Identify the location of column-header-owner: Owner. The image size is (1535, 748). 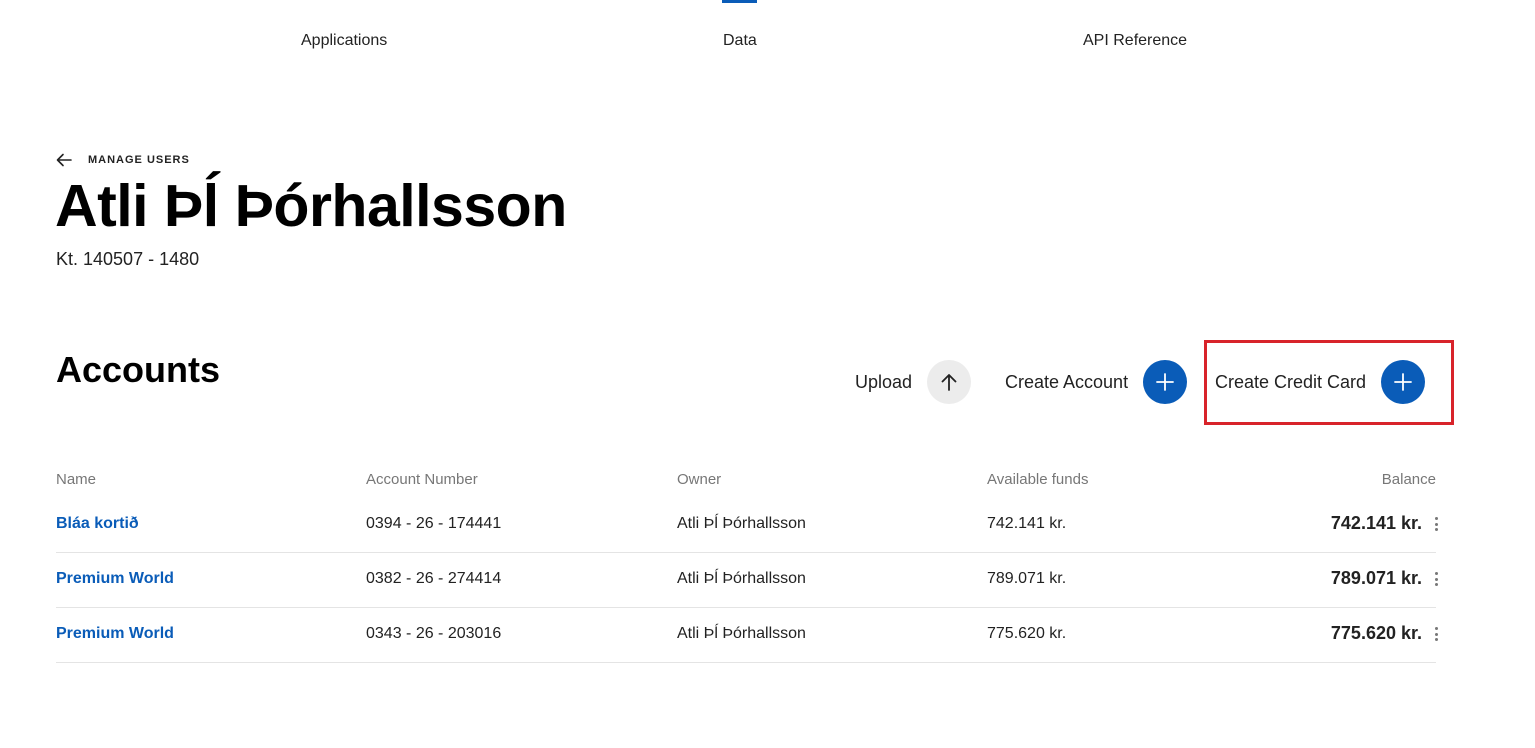
(699, 479).